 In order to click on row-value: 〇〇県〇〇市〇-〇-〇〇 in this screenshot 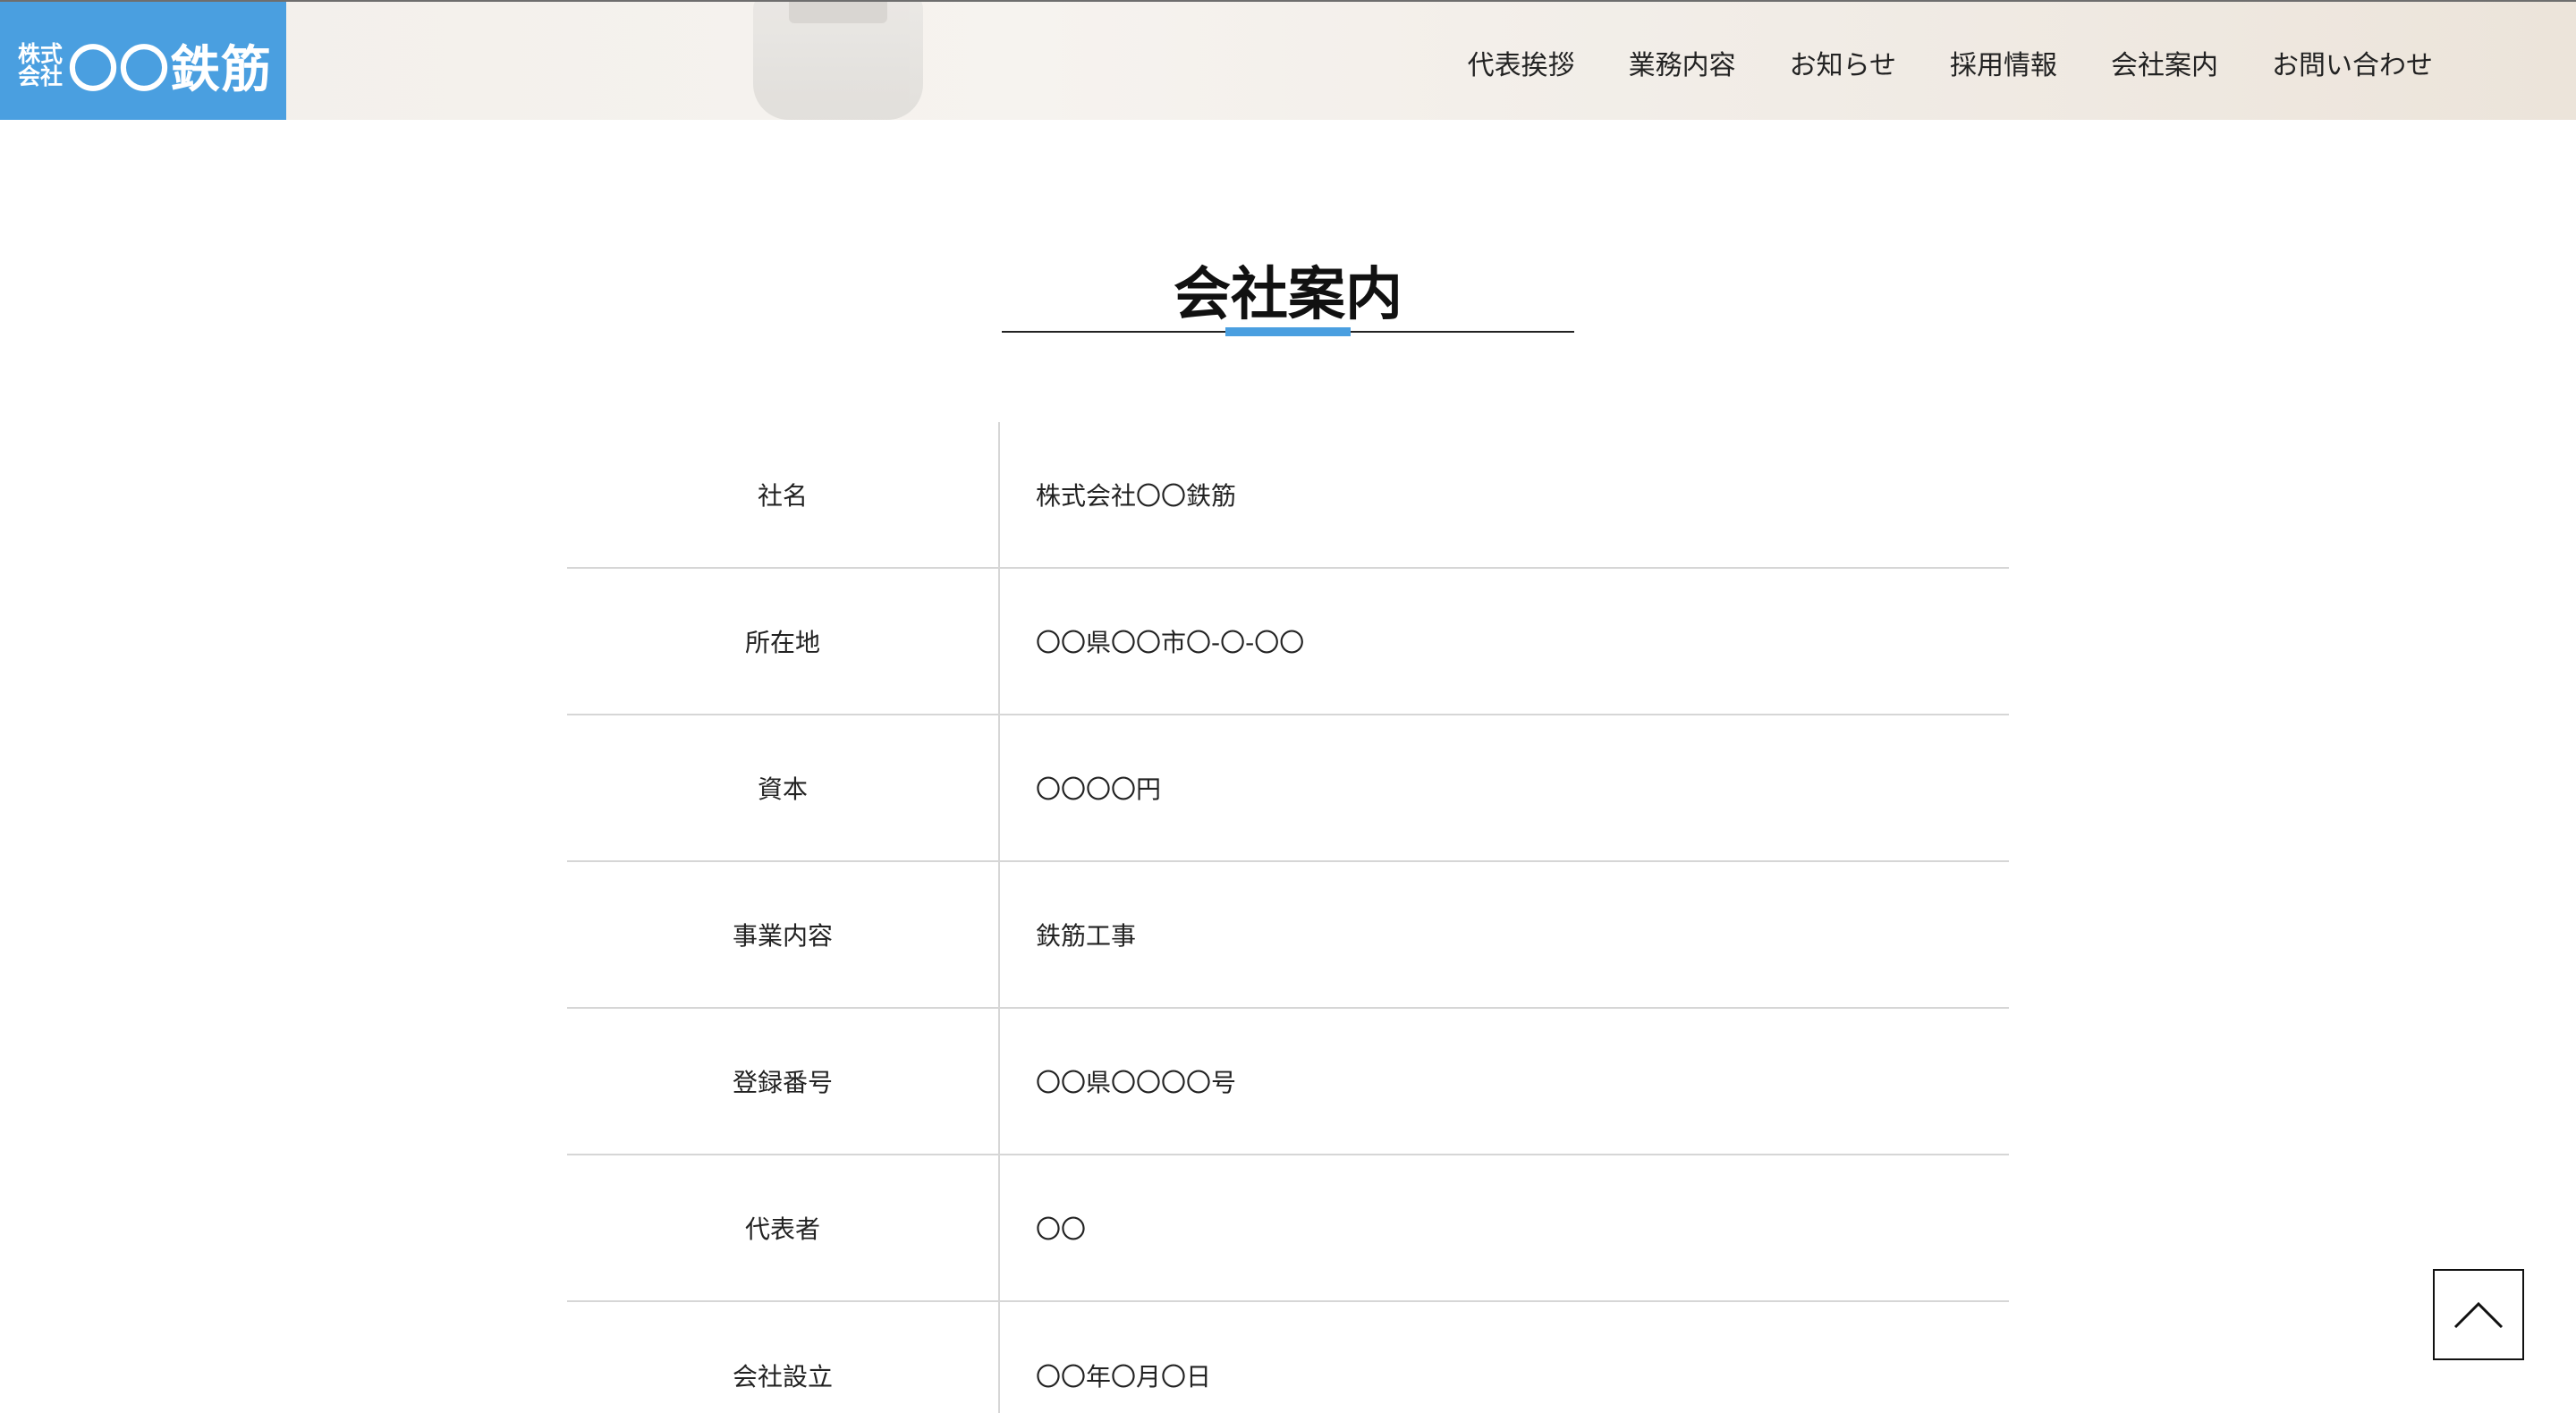, I will do `click(1170, 642)`.